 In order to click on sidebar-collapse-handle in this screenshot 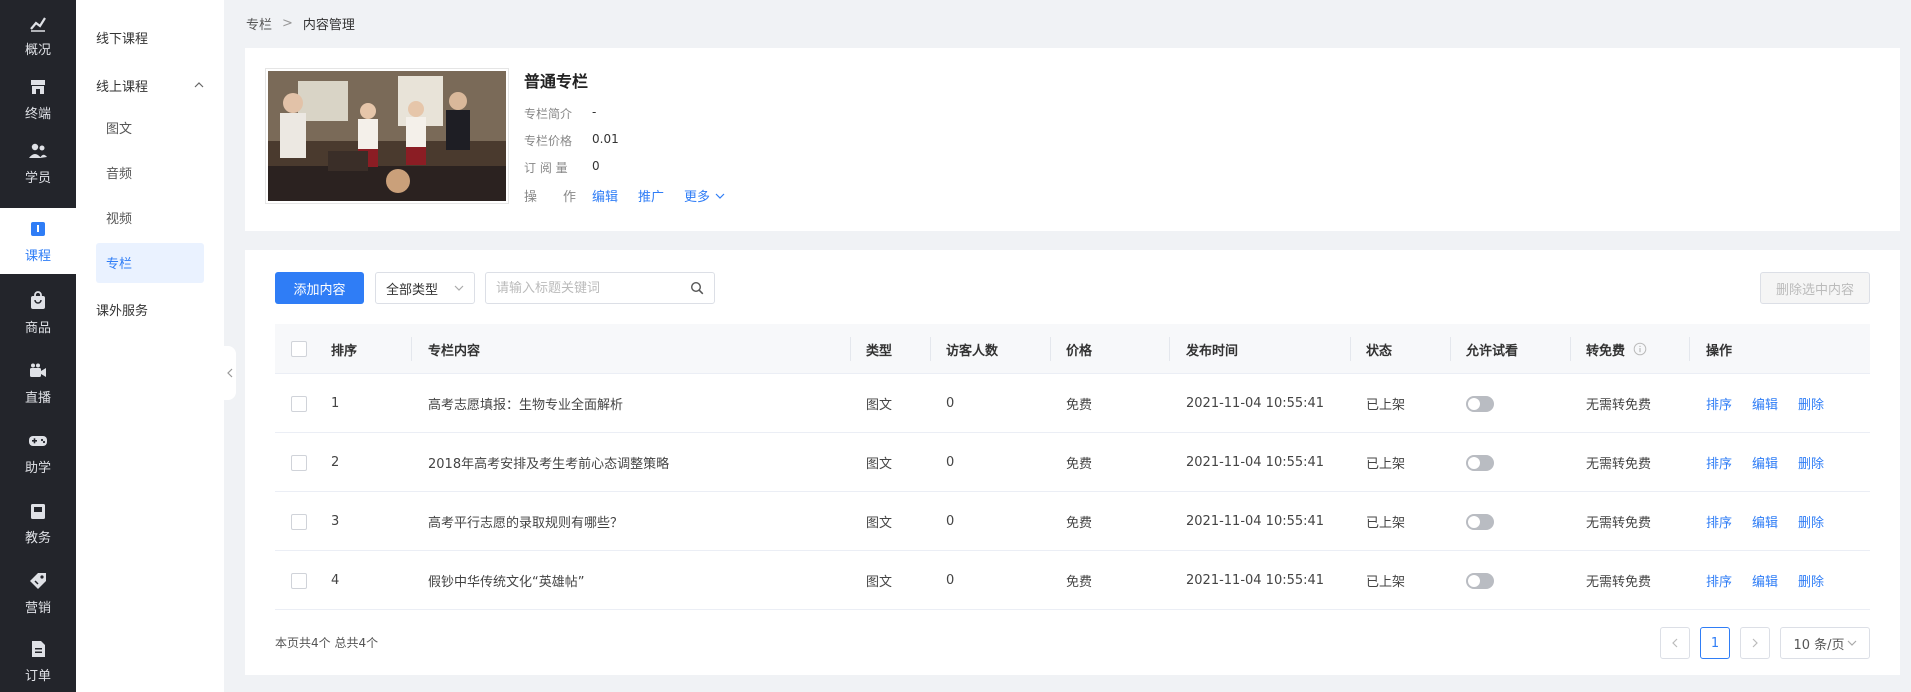, I will do `click(230, 373)`.